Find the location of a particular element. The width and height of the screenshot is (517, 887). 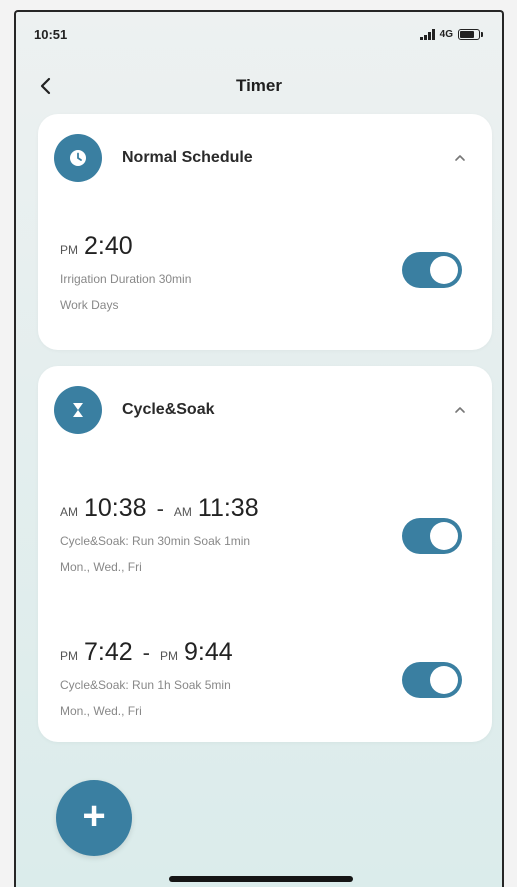

page-title: Timer is located at coordinates (259, 85).